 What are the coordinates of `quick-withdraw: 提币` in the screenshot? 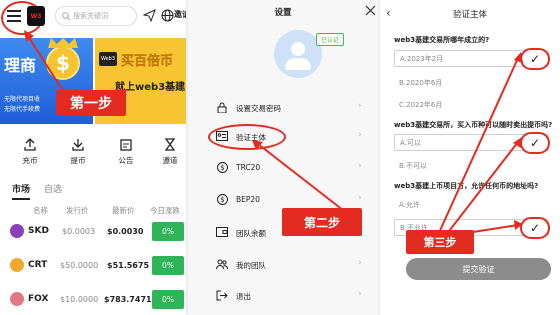 It's located at (78, 151).